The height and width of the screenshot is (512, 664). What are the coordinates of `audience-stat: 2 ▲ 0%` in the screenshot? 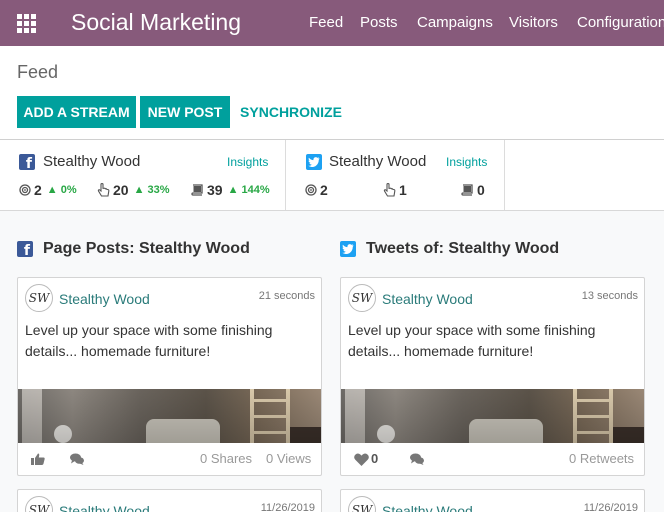 It's located at (48, 190).